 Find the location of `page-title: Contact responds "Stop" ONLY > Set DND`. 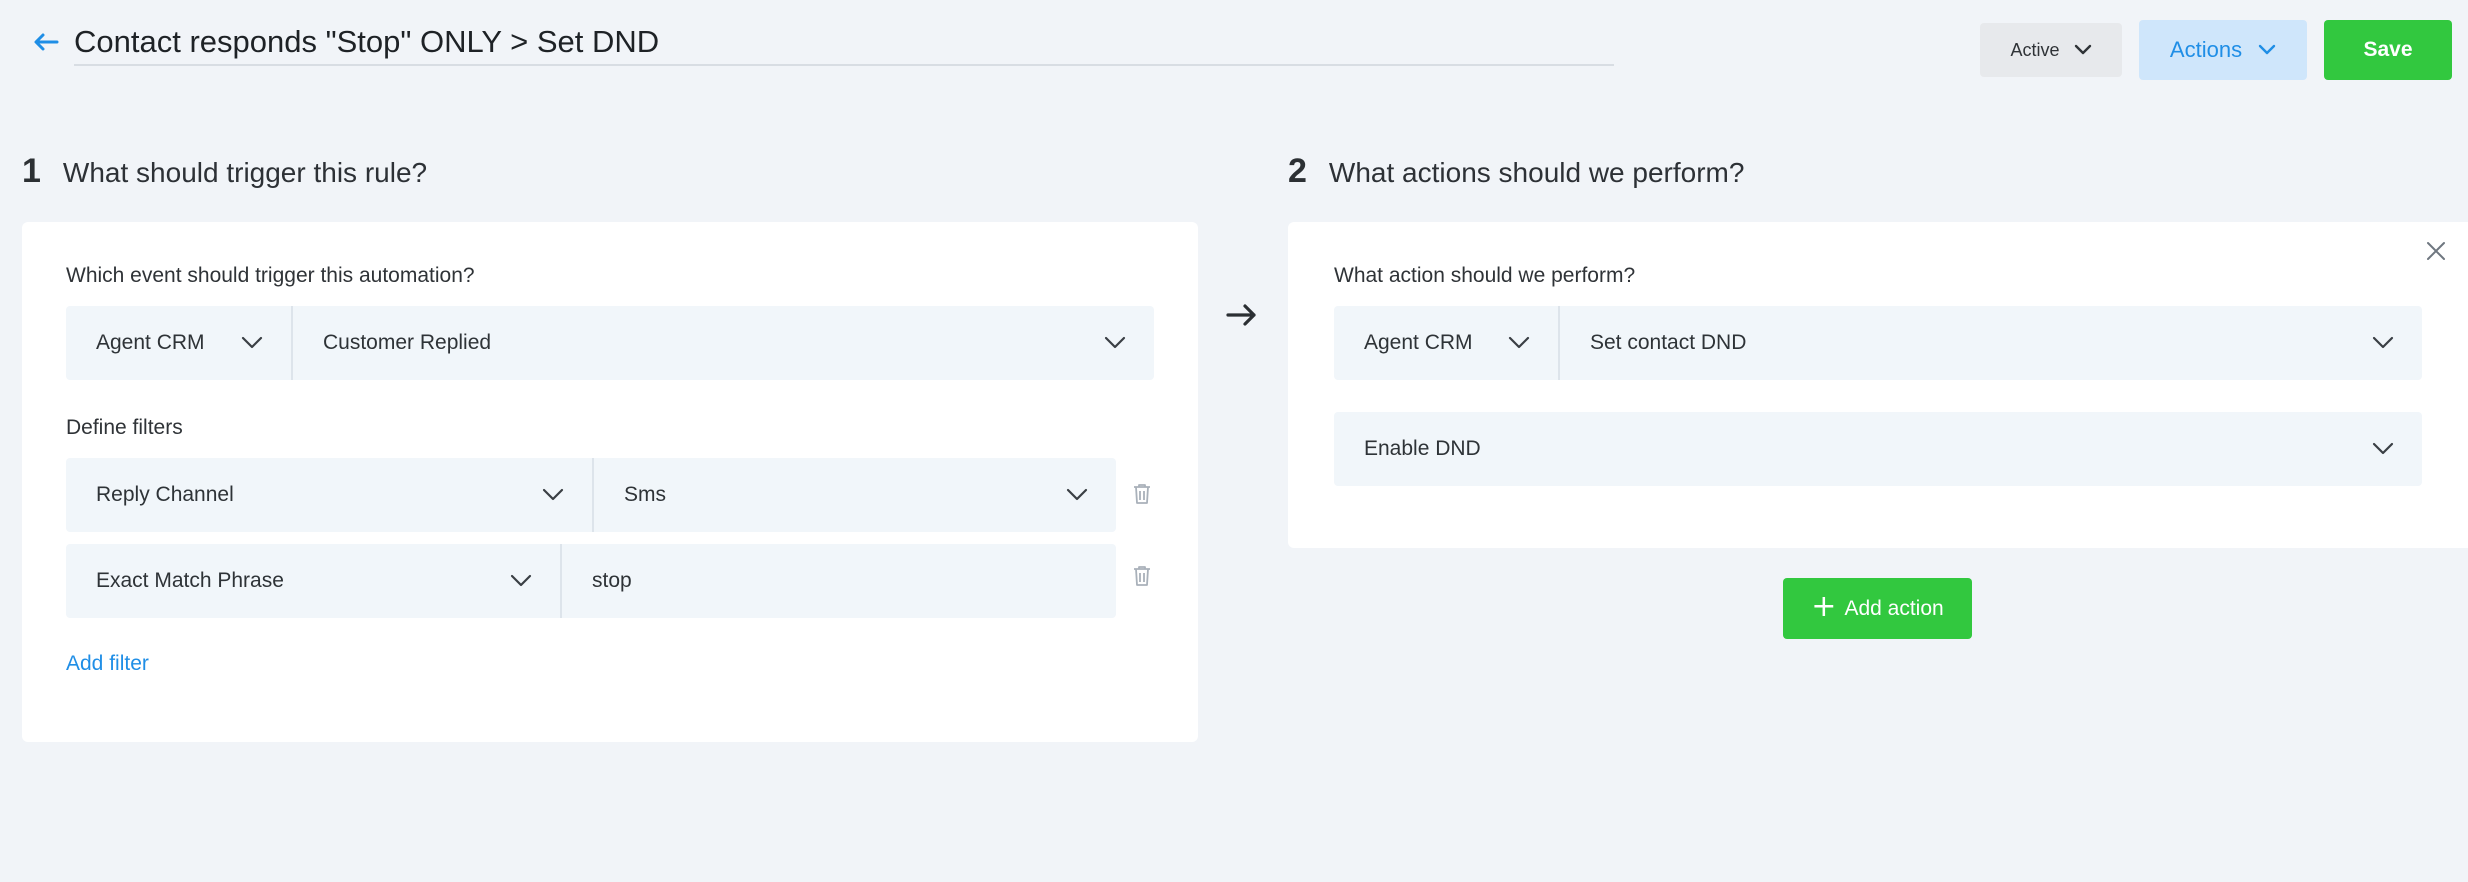

page-title: Contact responds "Stop" ONLY > Set DND is located at coordinates (367, 41).